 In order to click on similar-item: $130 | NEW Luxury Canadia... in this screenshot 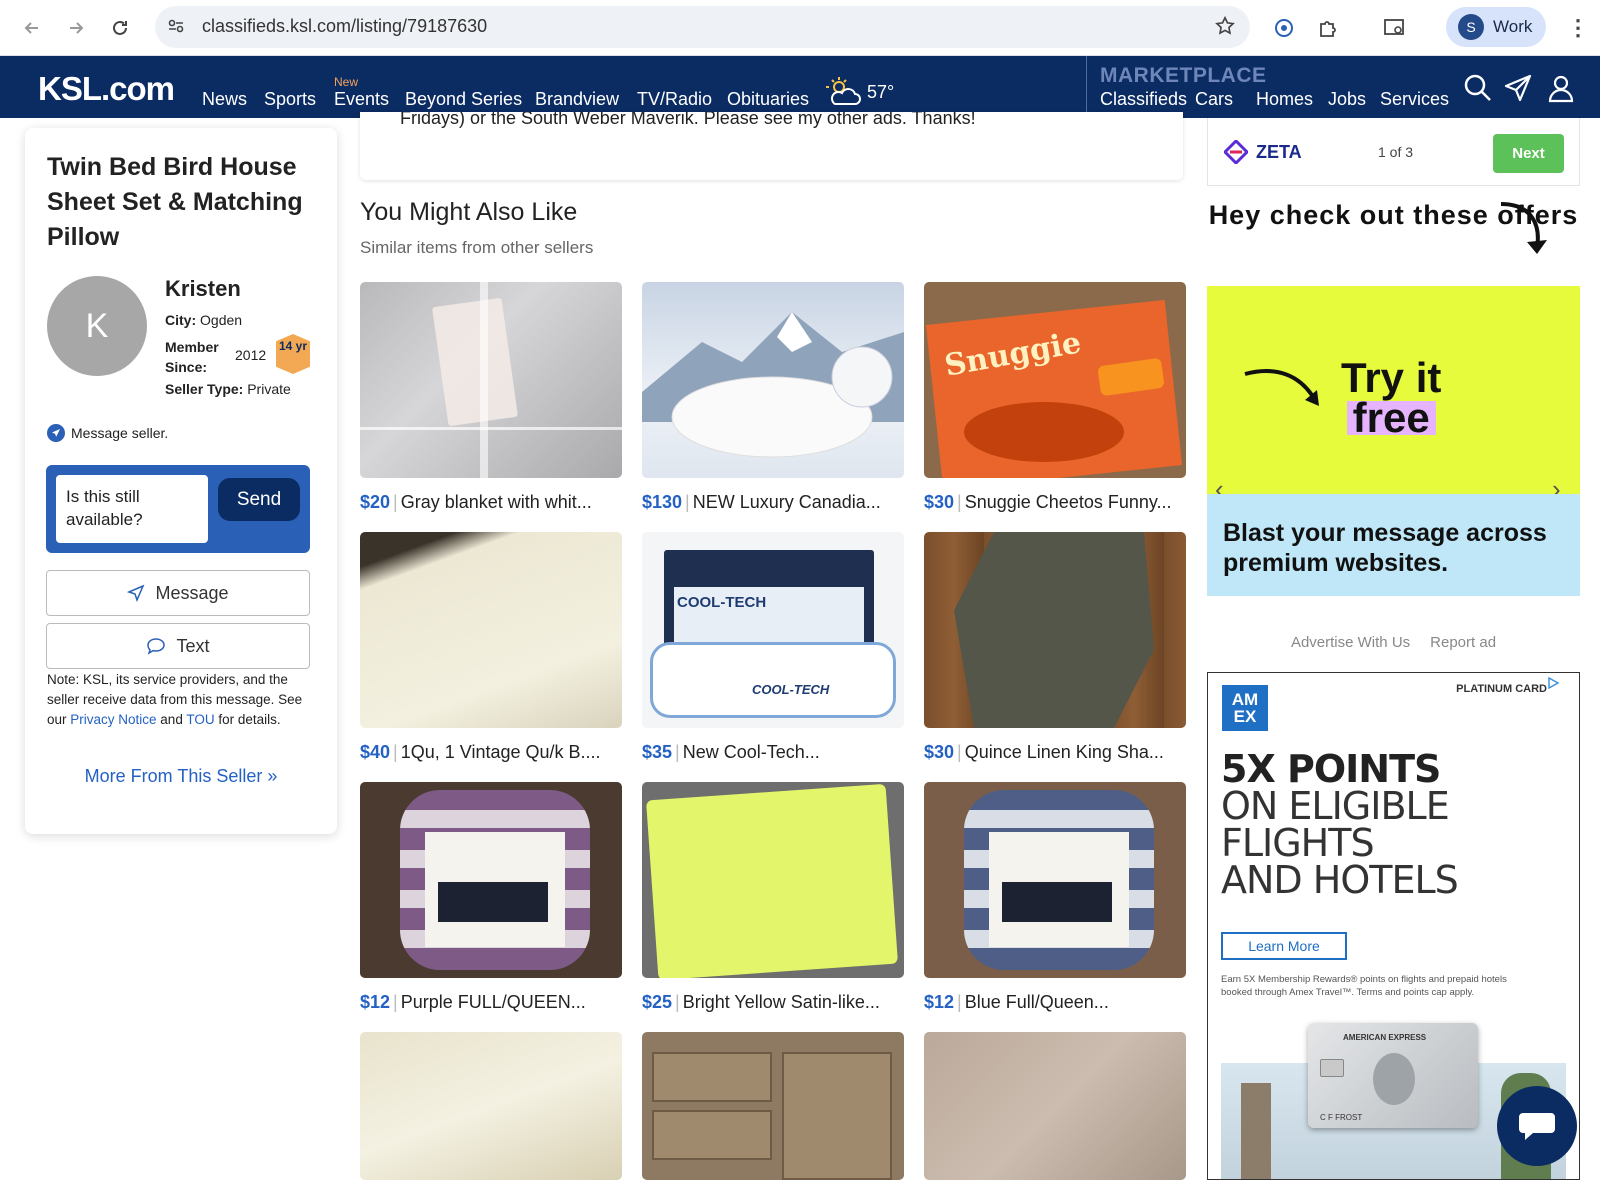, I will do `click(773, 397)`.